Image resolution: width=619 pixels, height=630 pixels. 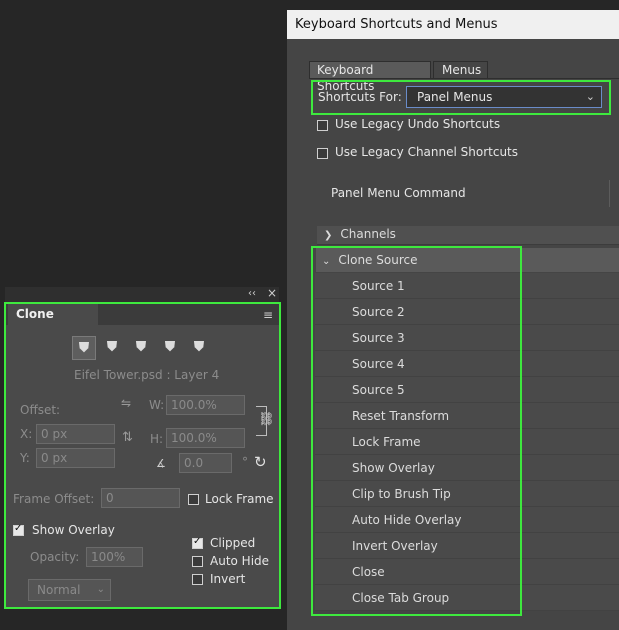 I want to click on collapse-icon: ‹‹, so click(x=252, y=293).